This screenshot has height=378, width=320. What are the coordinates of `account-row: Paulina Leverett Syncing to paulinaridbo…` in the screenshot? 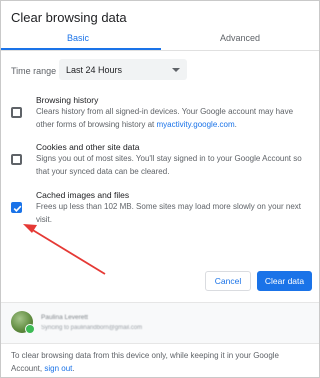 It's located at (160, 323).